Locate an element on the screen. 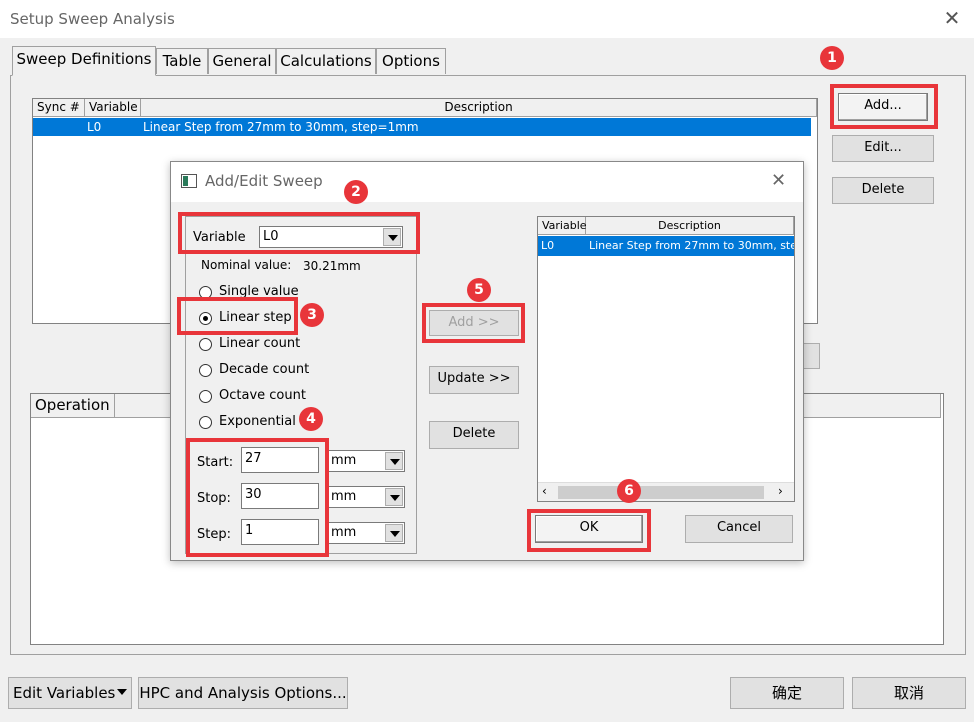 Image resolution: width=974 pixels, height=722 pixels. dialog-delete-button: Delete is located at coordinates (474, 435).